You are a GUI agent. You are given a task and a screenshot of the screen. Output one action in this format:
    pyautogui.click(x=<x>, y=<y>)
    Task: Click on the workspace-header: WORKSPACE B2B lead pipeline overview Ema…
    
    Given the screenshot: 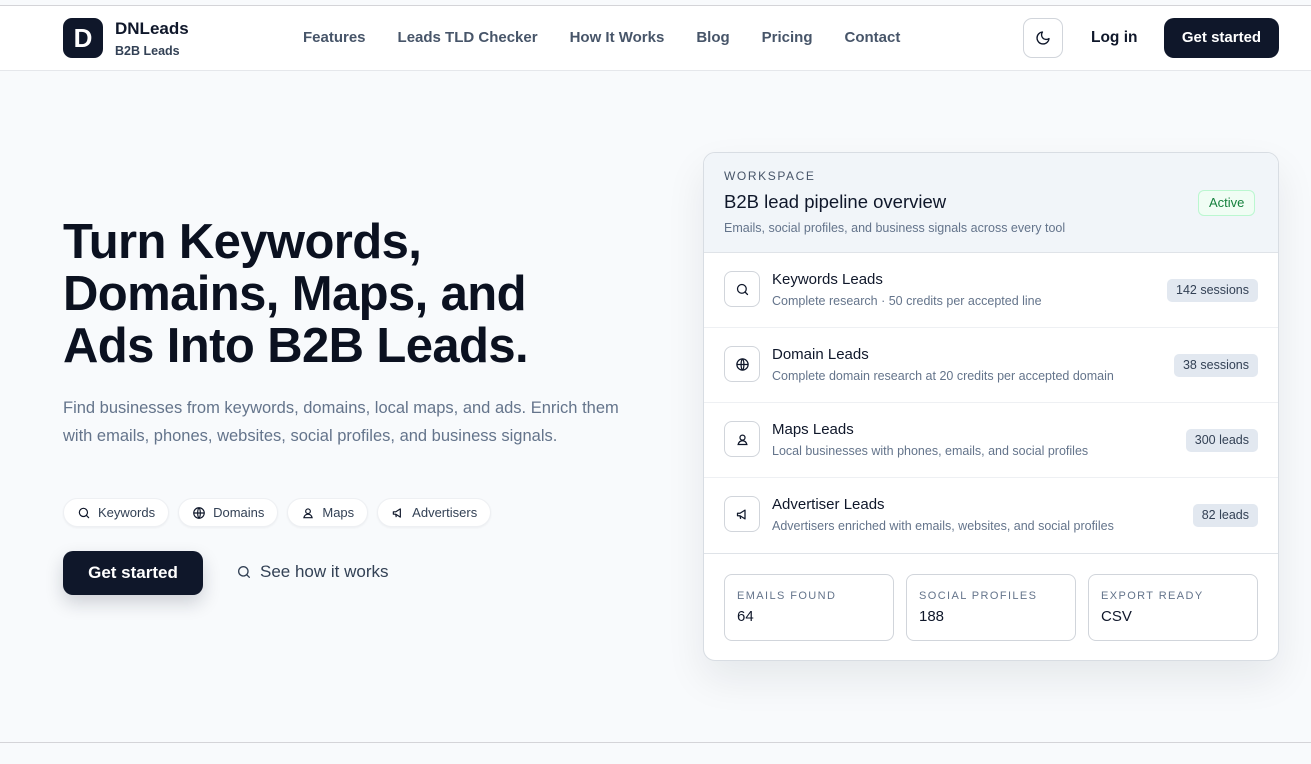 What is the action you would take?
    pyautogui.click(x=991, y=203)
    